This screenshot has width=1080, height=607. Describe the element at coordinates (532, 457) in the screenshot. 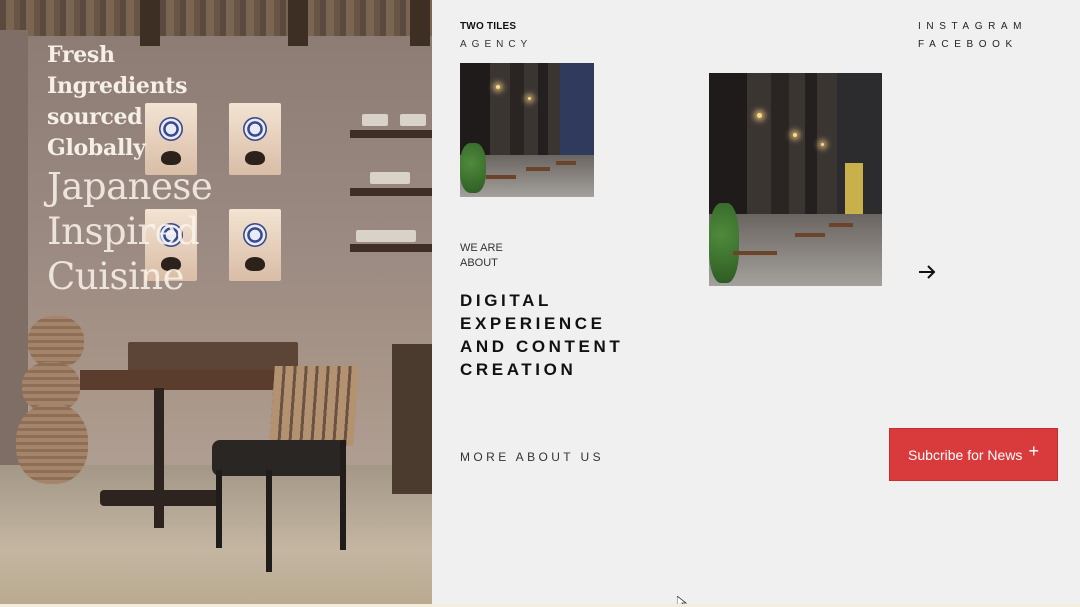

I see `more-about-us-link: MORE ABOUT US` at that location.